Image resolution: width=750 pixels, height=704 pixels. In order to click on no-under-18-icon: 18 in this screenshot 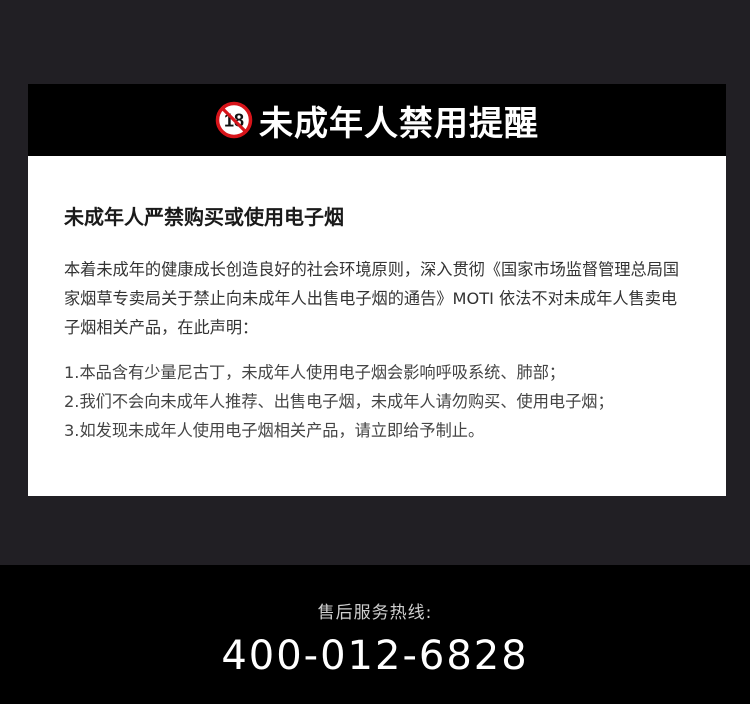, I will do `click(234, 120)`.